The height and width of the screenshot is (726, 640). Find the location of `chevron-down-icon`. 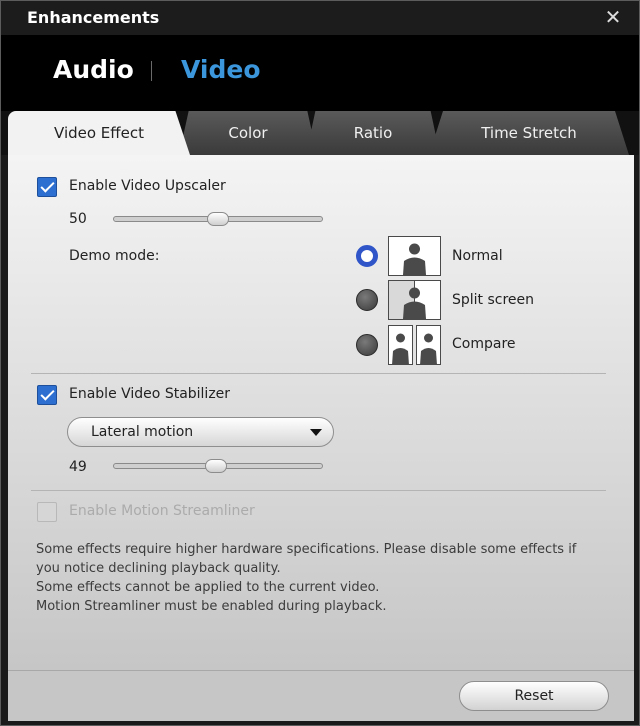

chevron-down-icon is located at coordinates (316, 432).